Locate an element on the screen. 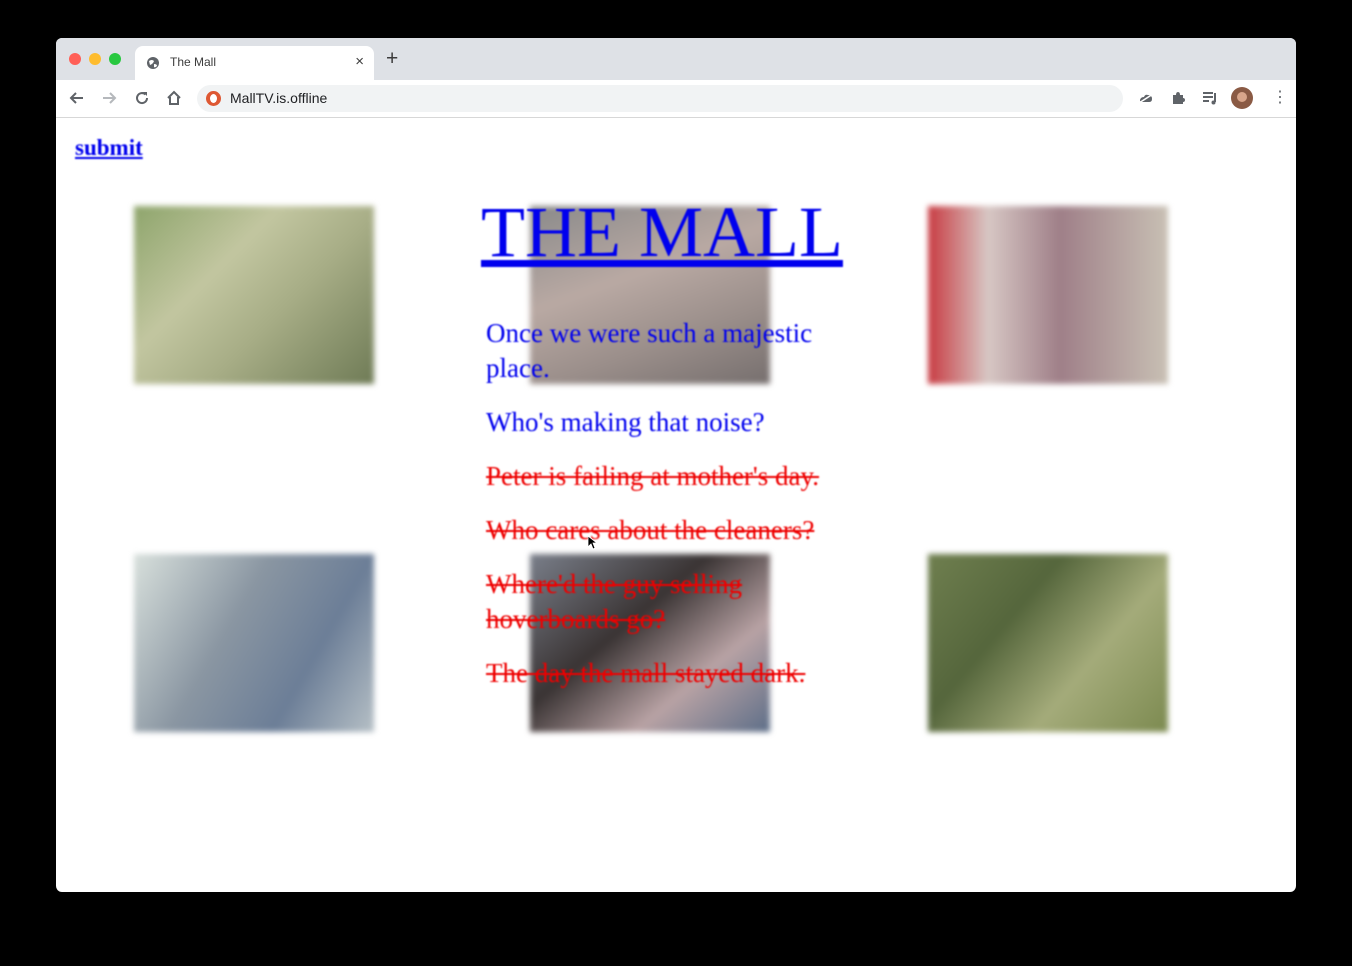 The image size is (1352, 966). tab-title: The Mall is located at coordinates (193, 62).